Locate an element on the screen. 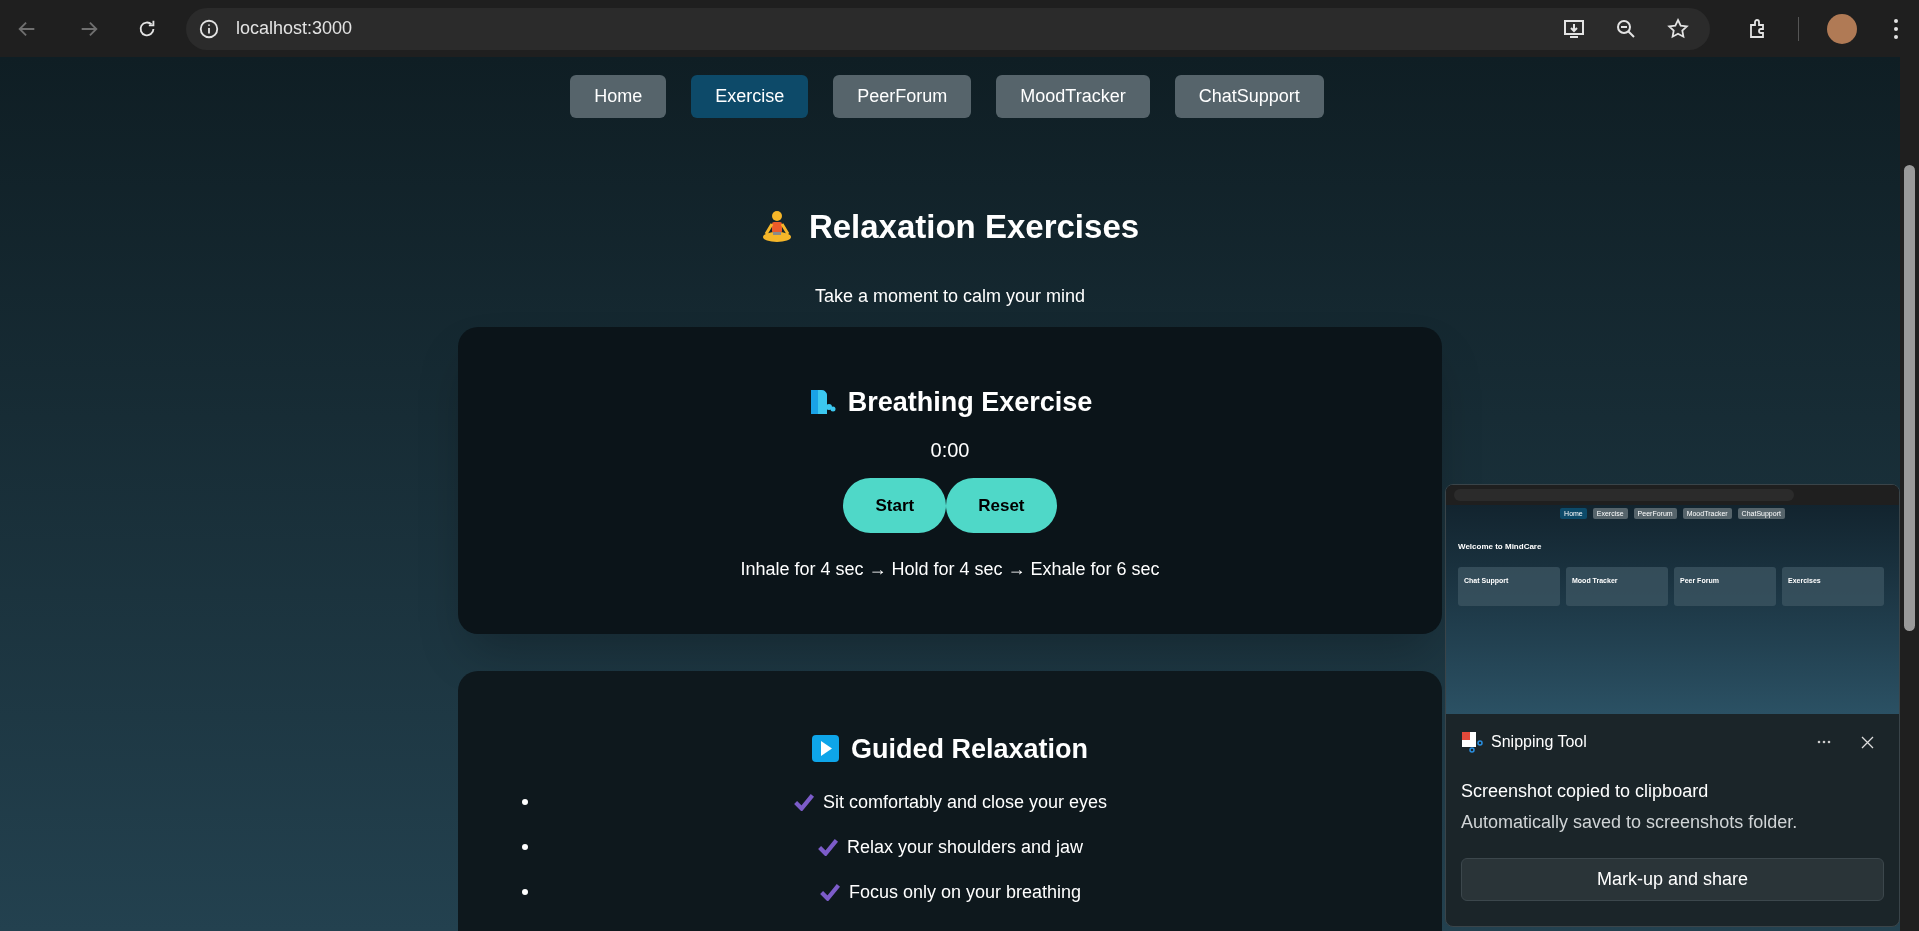 The width and height of the screenshot is (1919, 931). menu-icon is located at coordinates (1896, 28).